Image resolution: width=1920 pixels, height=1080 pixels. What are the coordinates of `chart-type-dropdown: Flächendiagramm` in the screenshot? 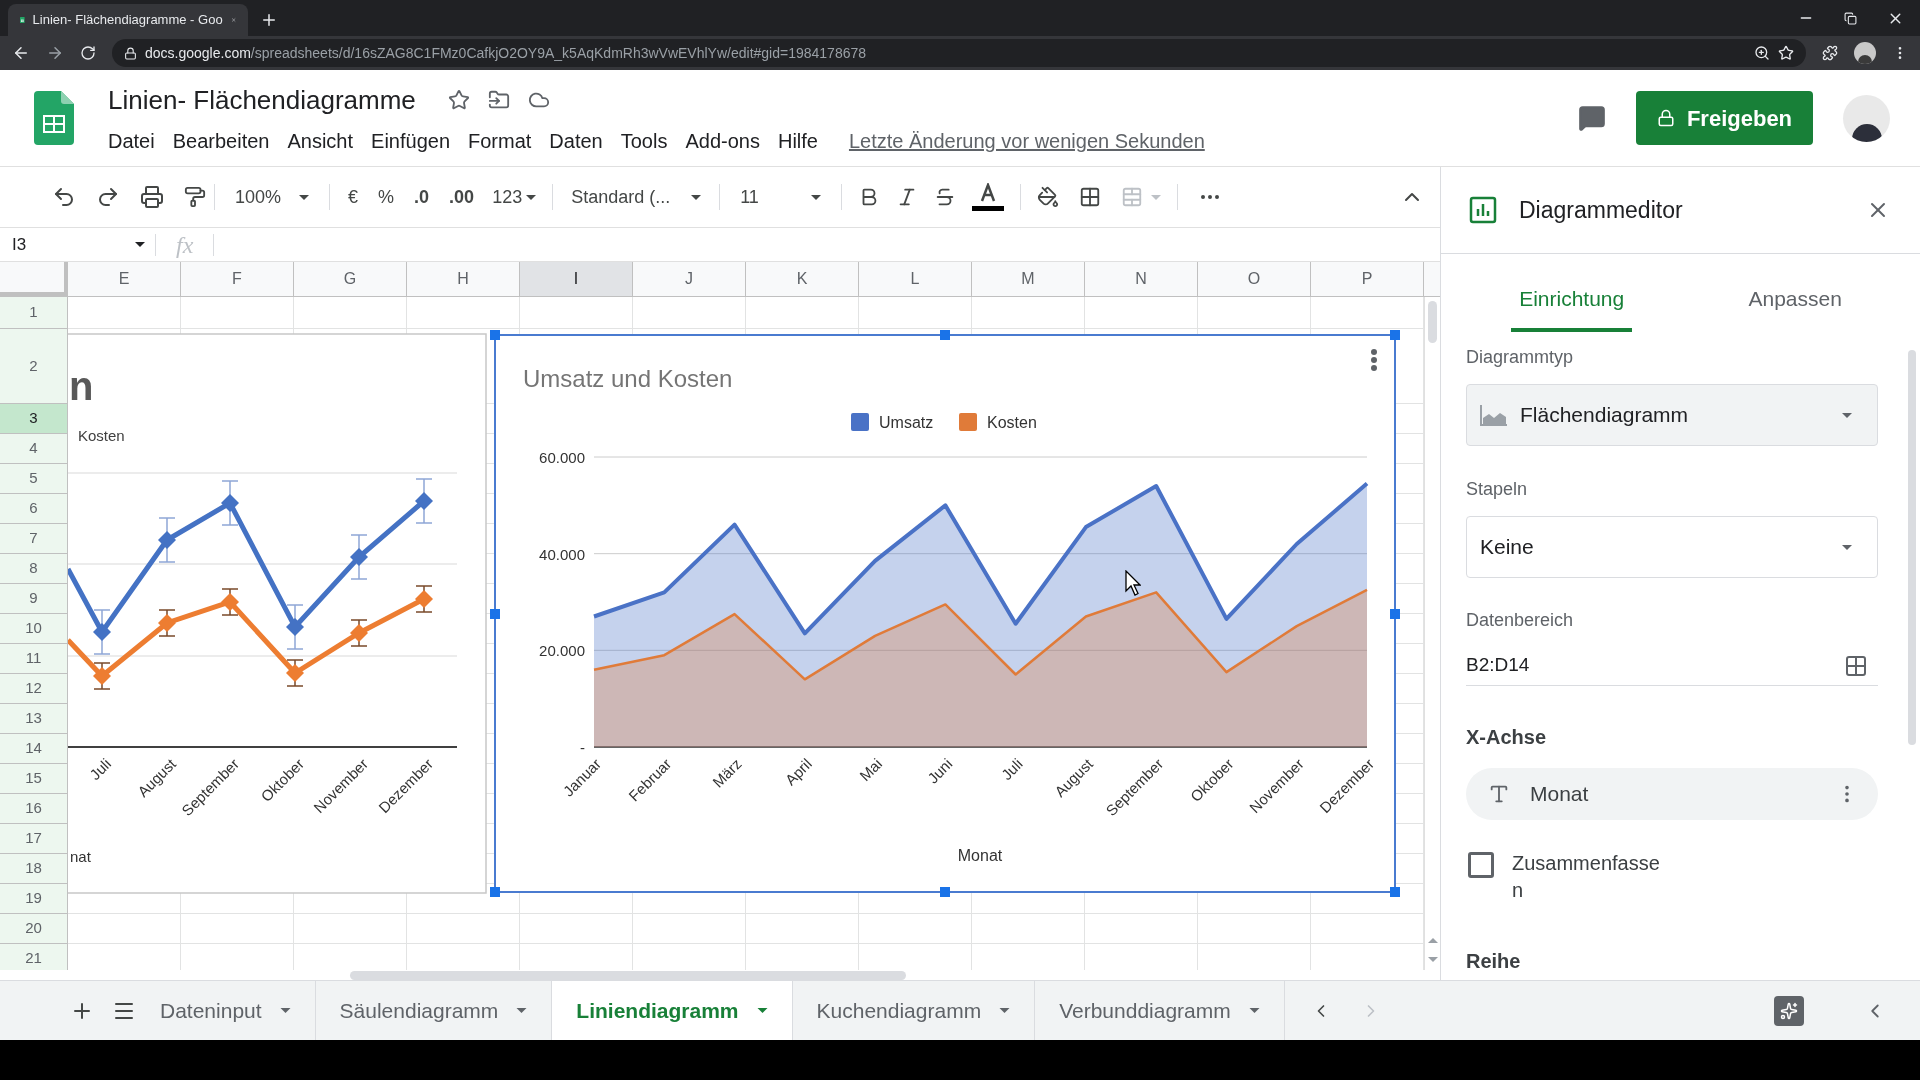 It's located at (1672, 415).